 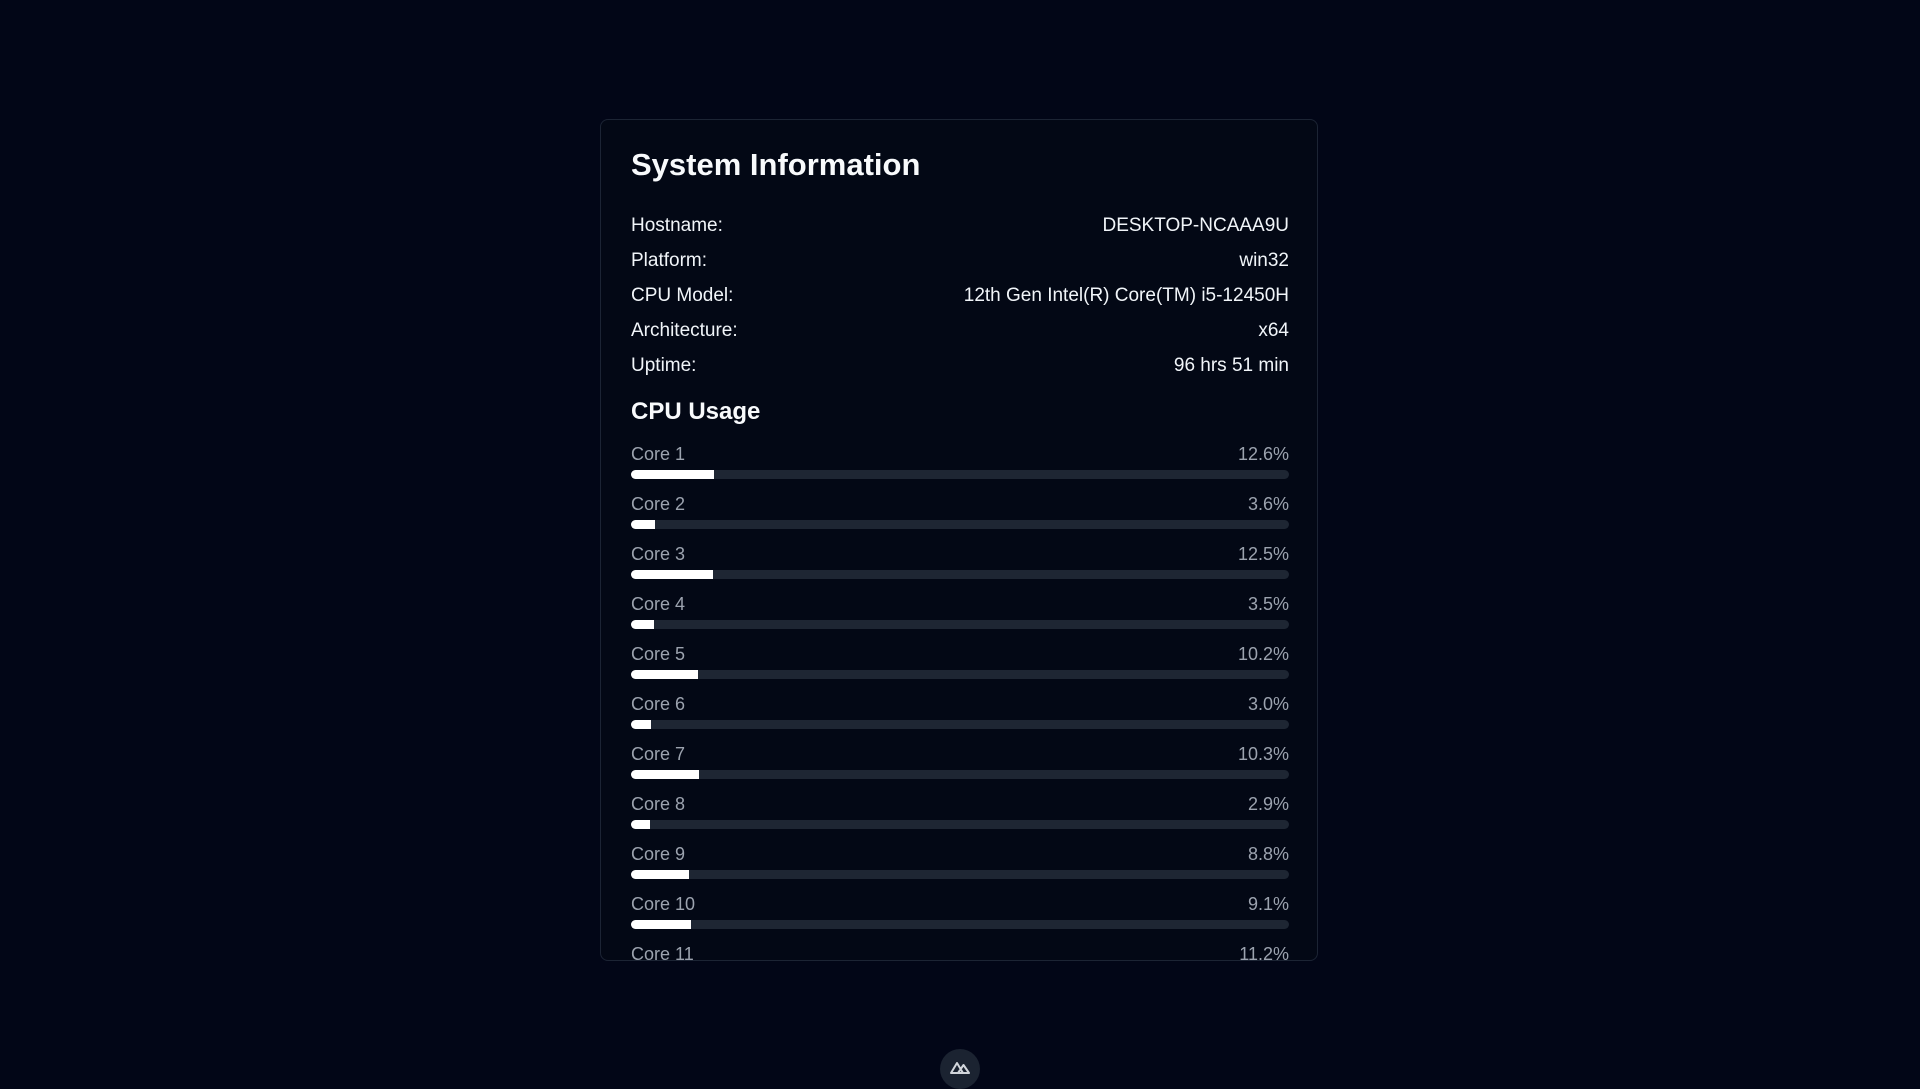 What do you see at coordinates (696, 411) in the screenshot?
I see `cpu-usage-heading: CPU Usage` at bounding box center [696, 411].